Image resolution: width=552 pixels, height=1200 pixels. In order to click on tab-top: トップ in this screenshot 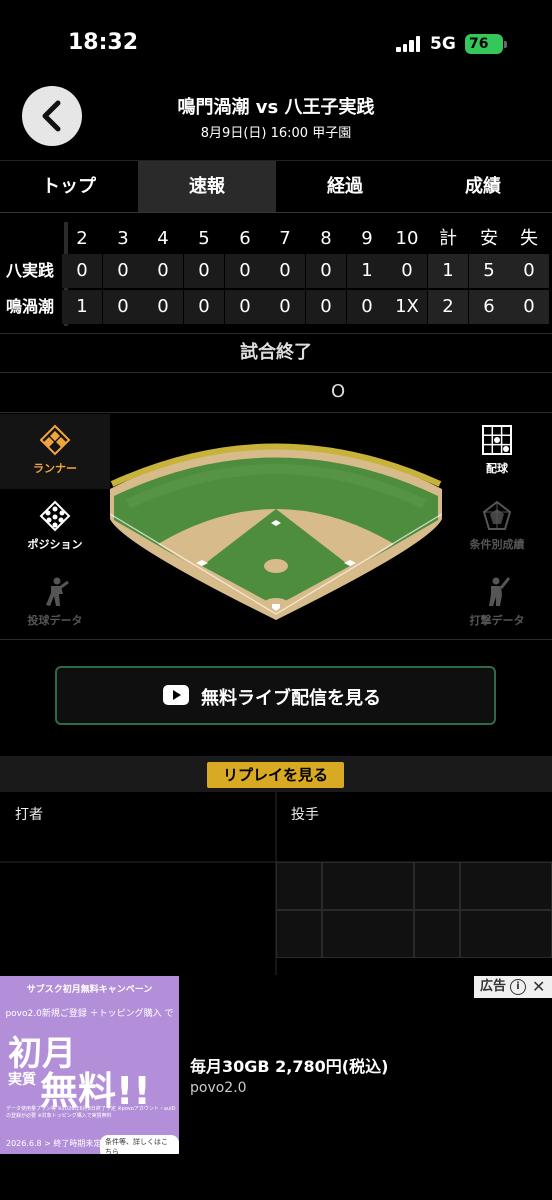, I will do `click(69, 186)`.